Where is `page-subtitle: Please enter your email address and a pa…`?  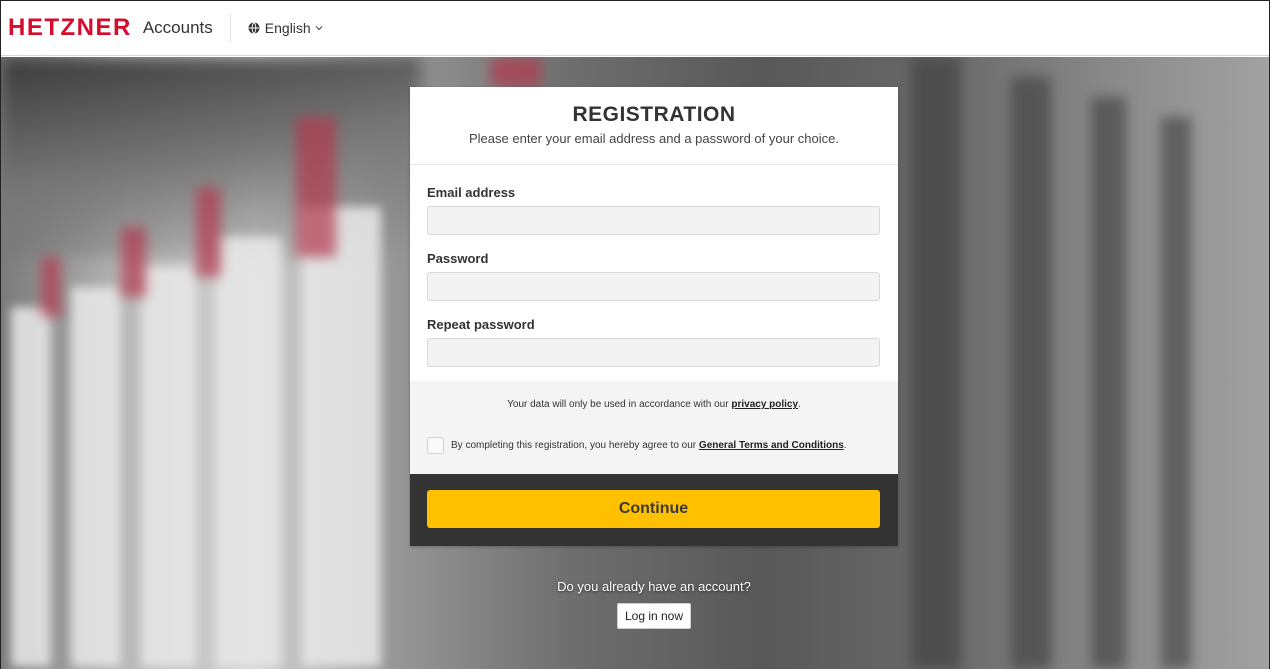
page-subtitle: Please enter your email address and a pa… is located at coordinates (654, 138).